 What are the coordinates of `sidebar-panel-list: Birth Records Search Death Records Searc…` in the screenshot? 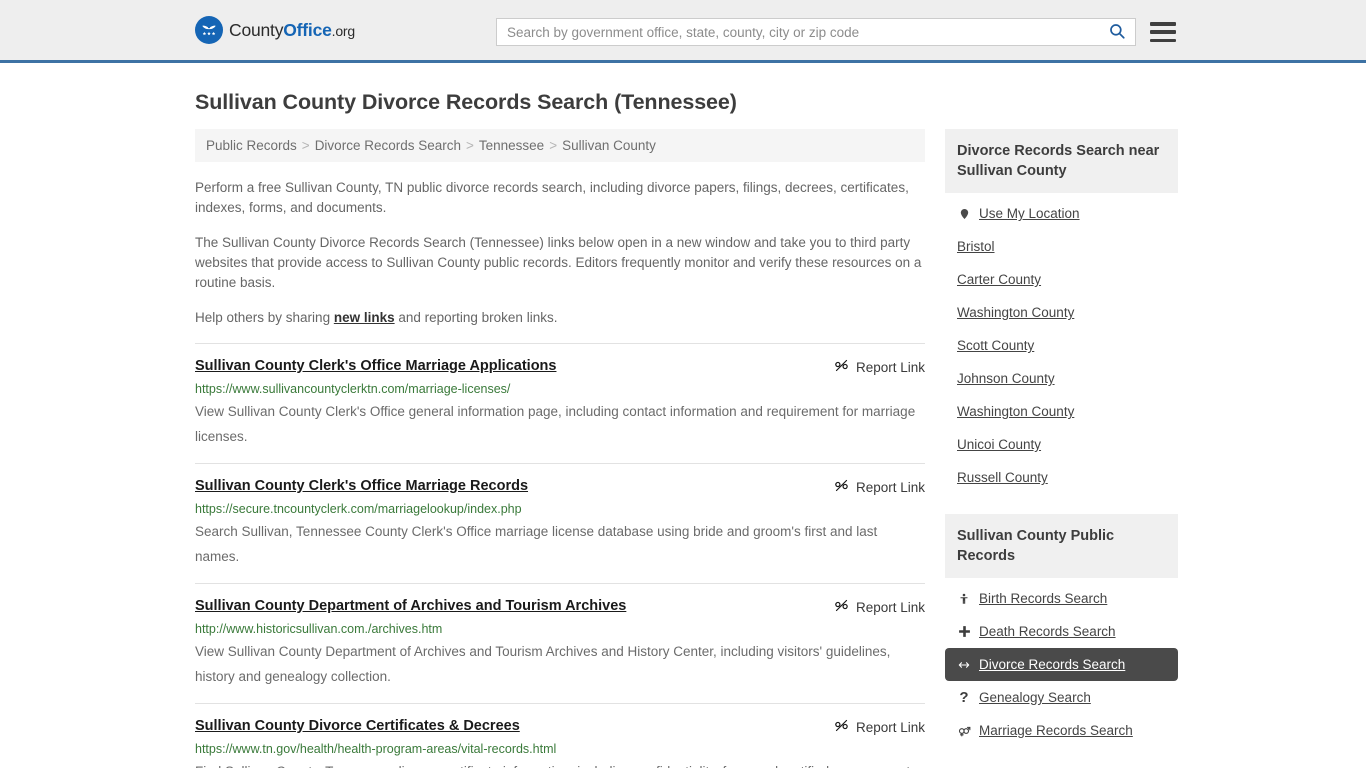 It's located at (1061, 662).